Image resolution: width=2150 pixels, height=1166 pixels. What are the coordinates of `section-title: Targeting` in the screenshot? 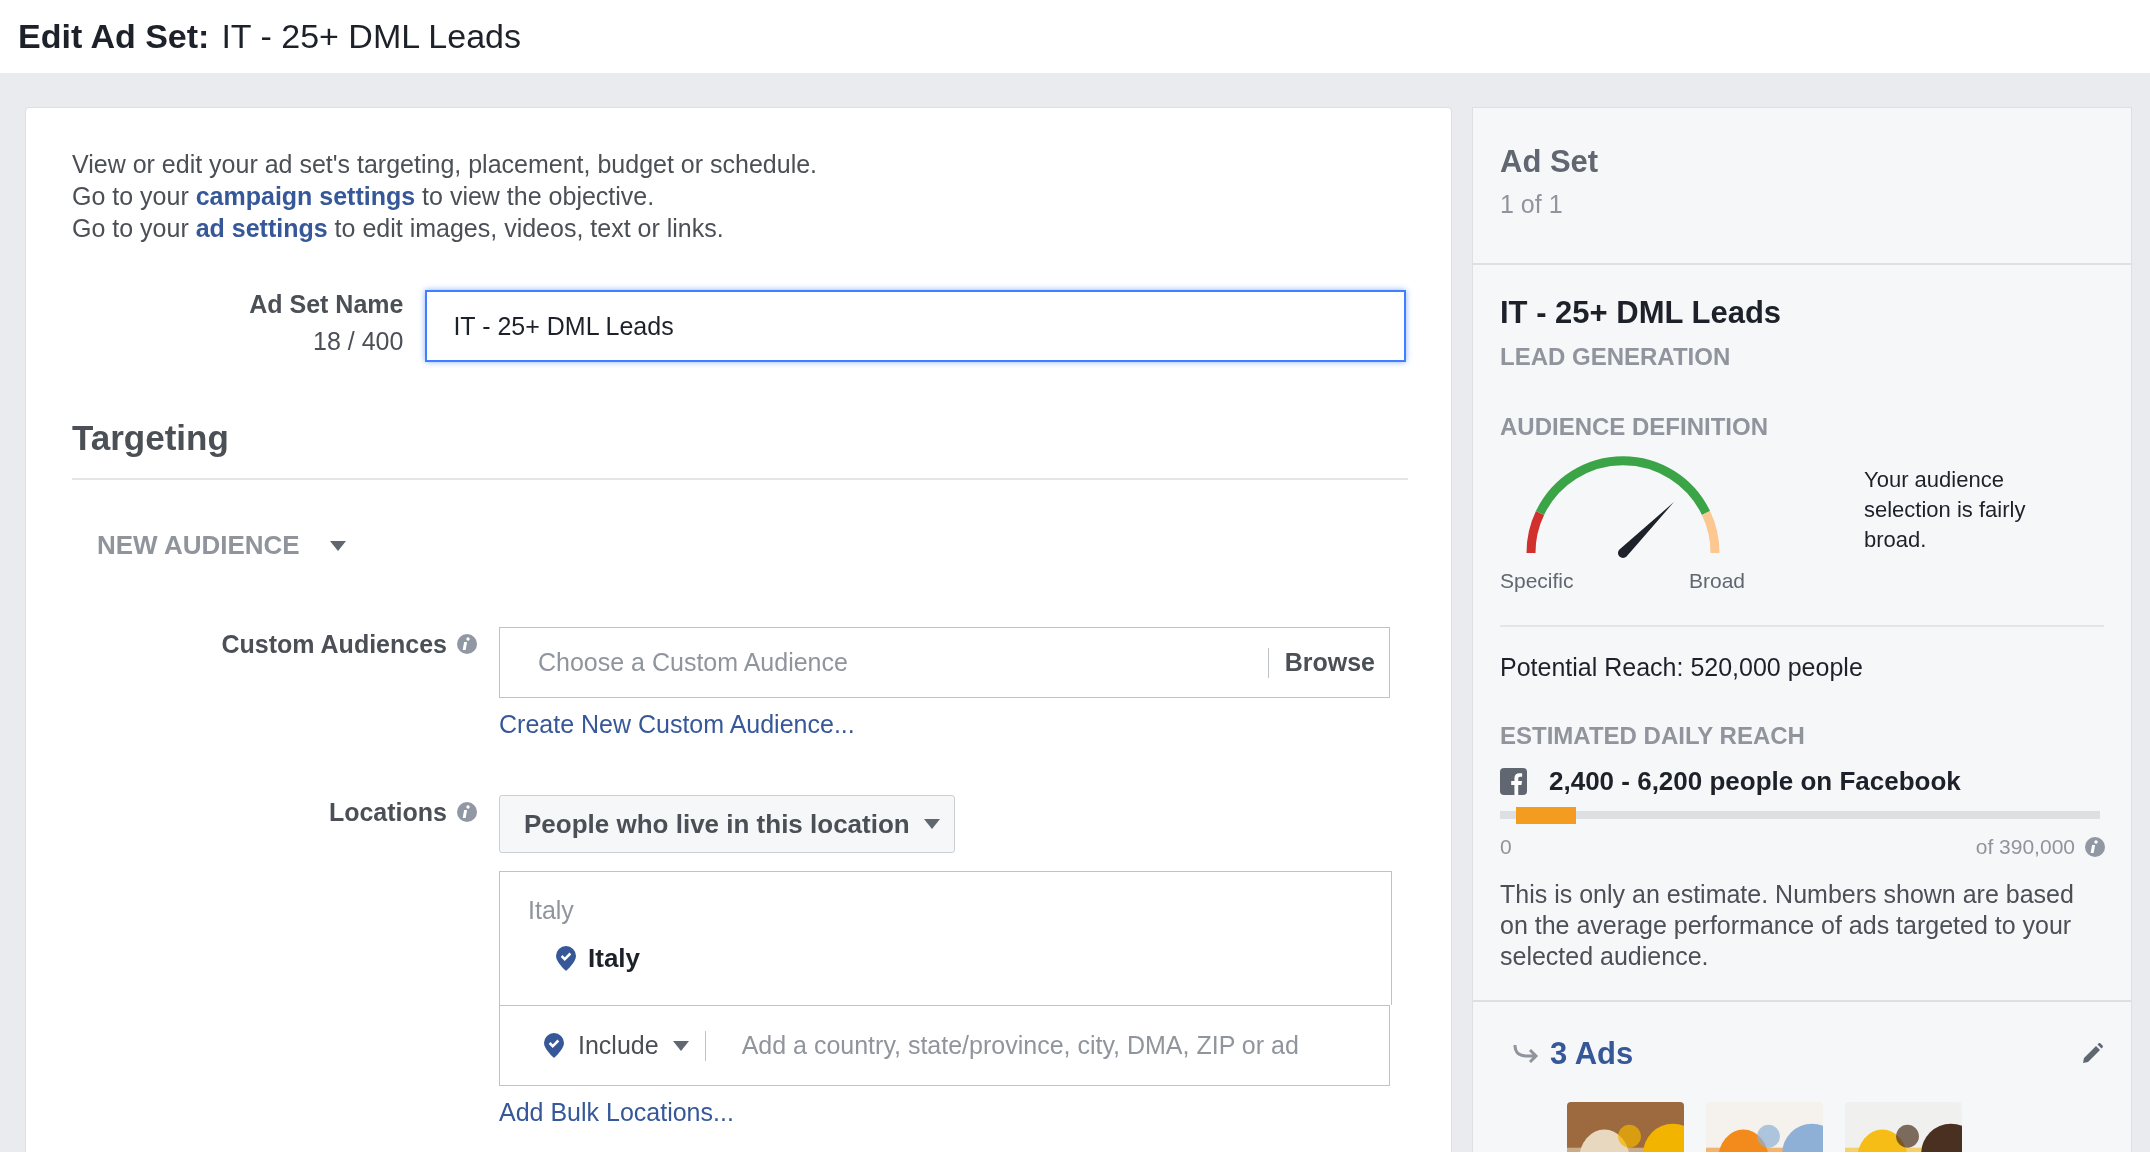 It's located at (151, 438).